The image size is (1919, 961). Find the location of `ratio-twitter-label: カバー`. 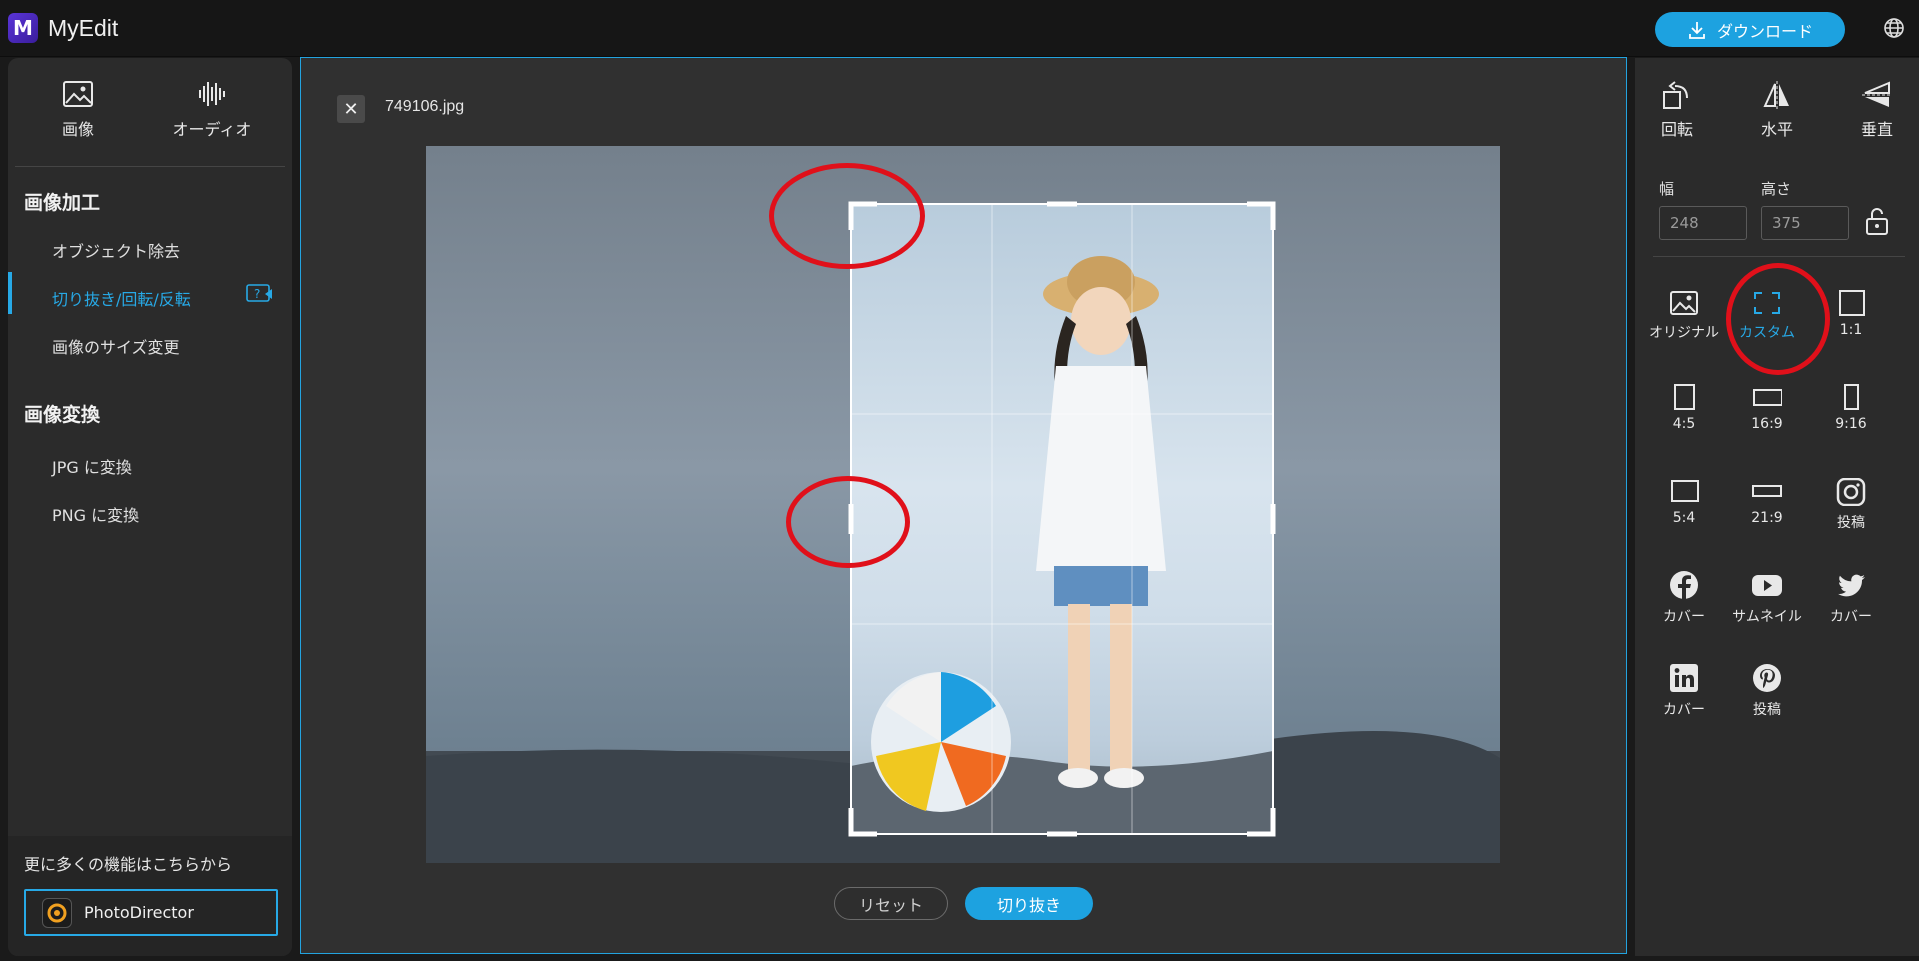

ratio-twitter-label: カバー is located at coordinates (1851, 617).